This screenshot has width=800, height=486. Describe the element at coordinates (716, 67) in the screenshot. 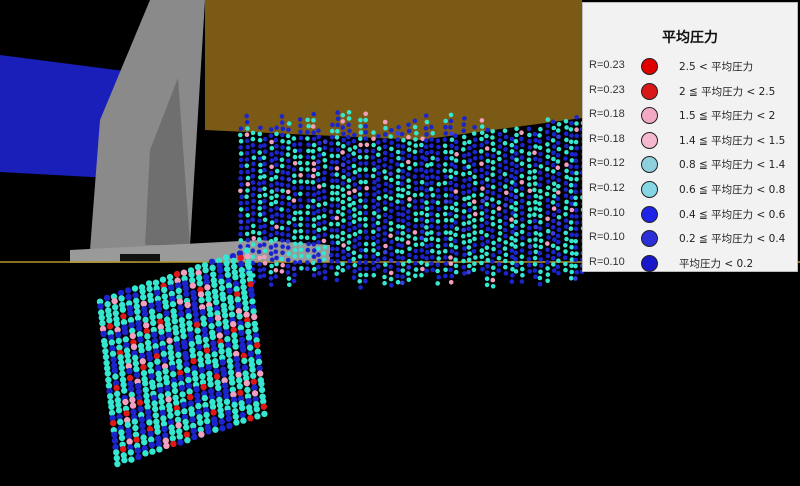

I see `legend-label: 2.5 < 平均圧力` at that location.